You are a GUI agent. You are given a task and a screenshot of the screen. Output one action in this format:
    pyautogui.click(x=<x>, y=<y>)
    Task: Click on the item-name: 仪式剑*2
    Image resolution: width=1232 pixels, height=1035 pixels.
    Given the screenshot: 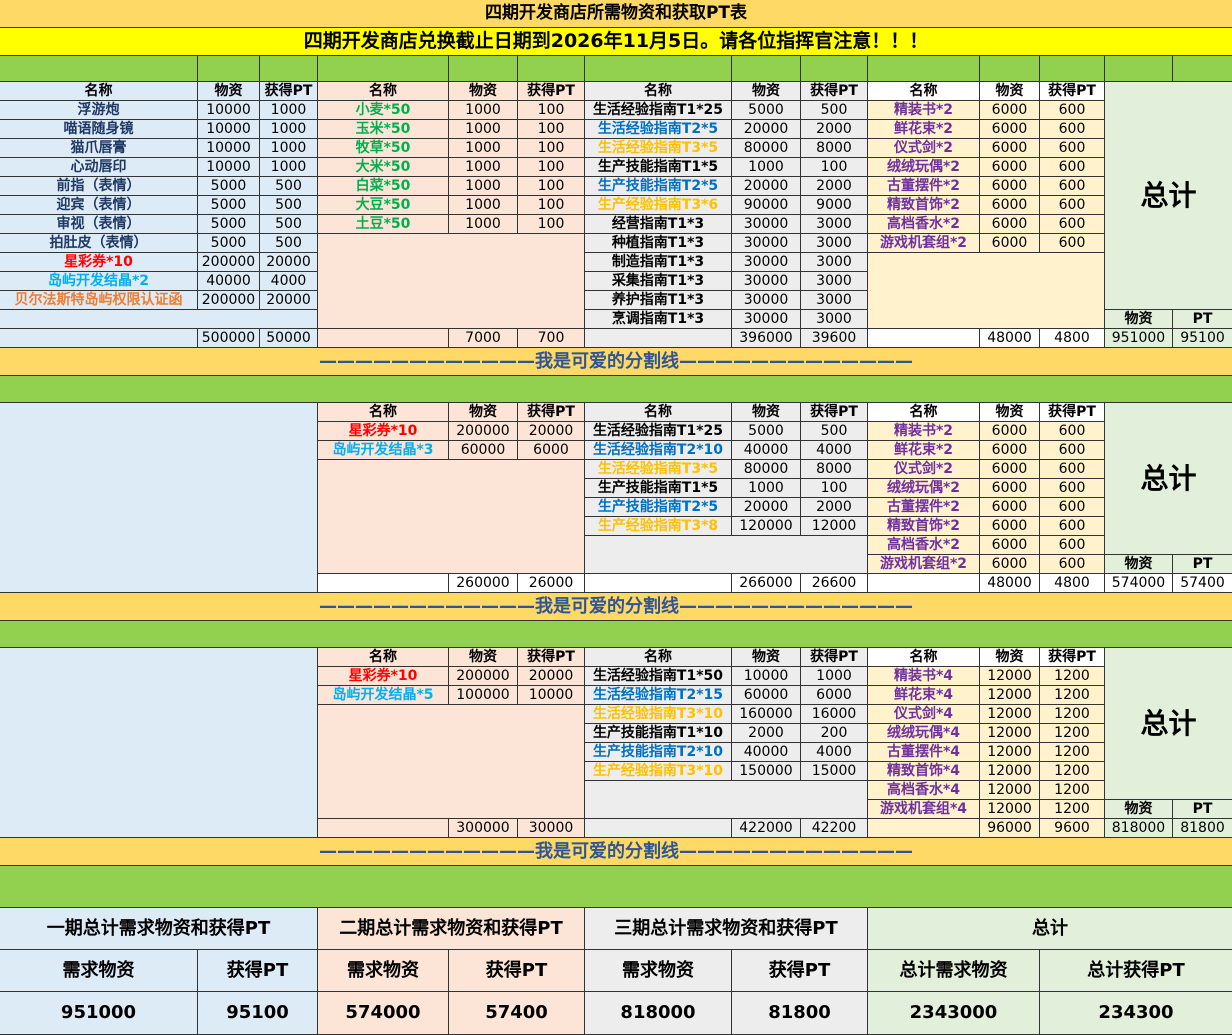 What is the action you would take?
    pyautogui.click(x=924, y=469)
    